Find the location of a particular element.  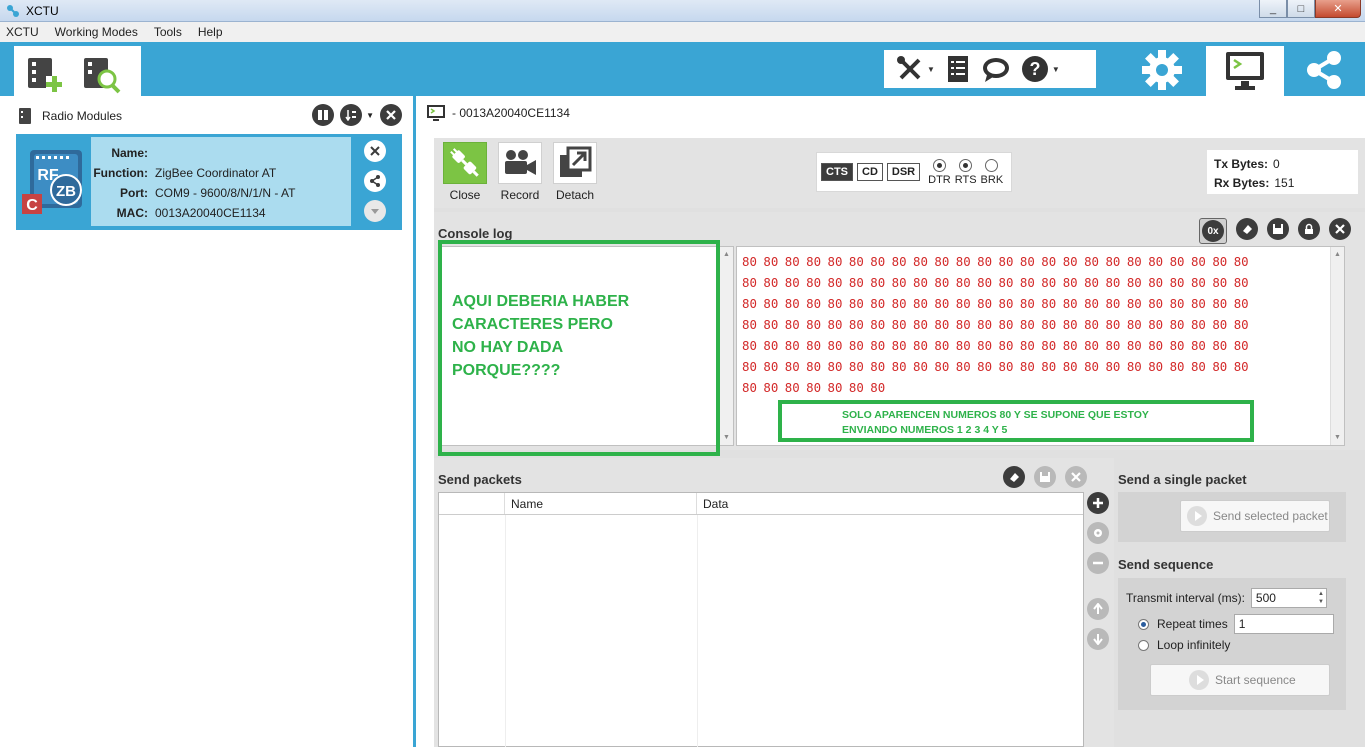

disconnect-module-button is located at coordinates (375, 151).